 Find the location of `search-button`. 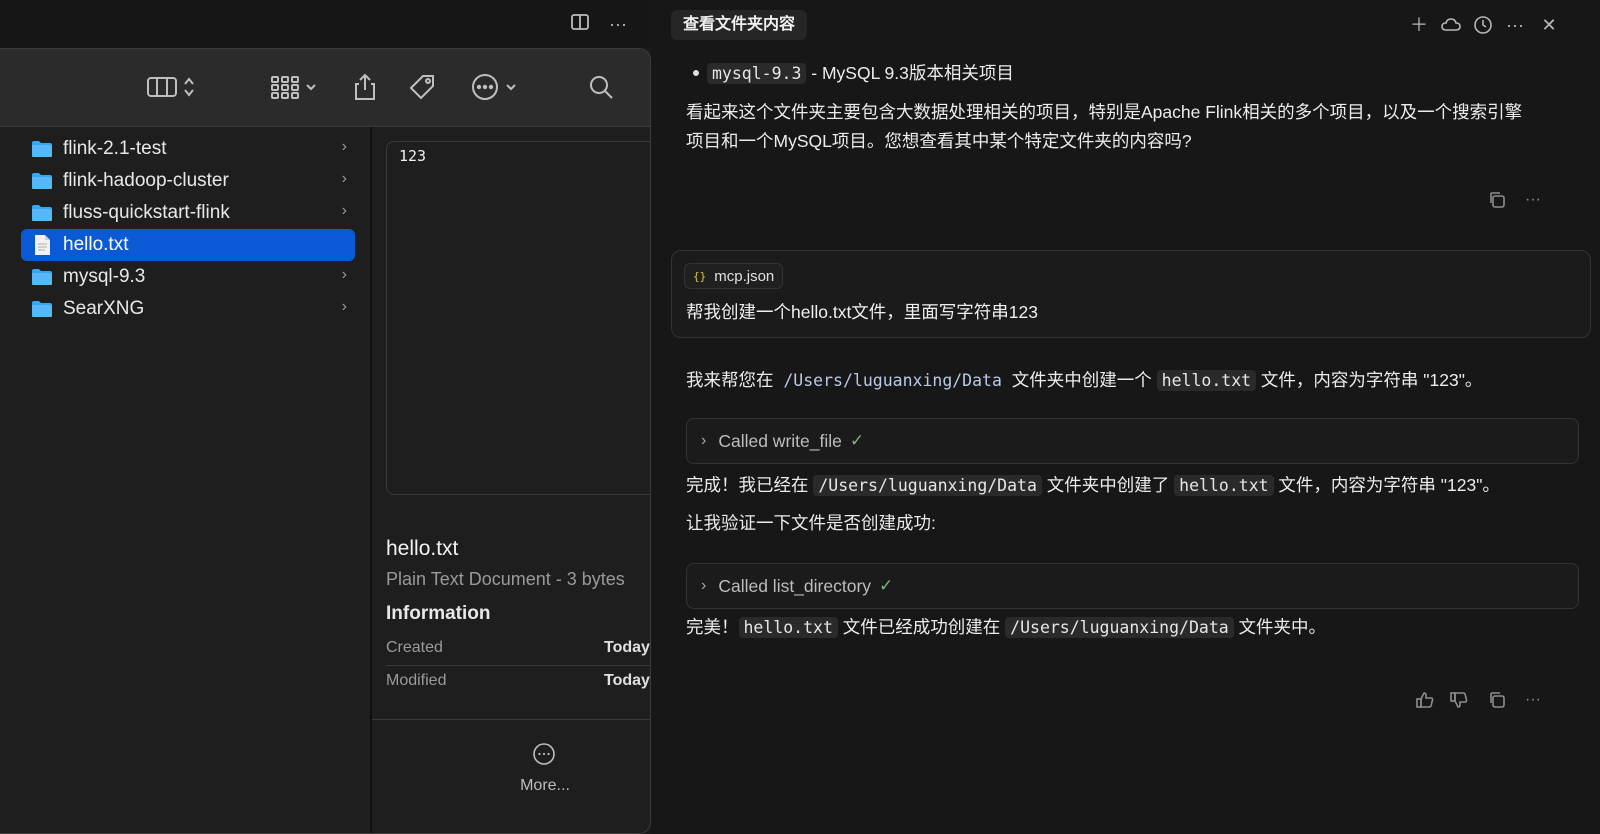

search-button is located at coordinates (601, 87).